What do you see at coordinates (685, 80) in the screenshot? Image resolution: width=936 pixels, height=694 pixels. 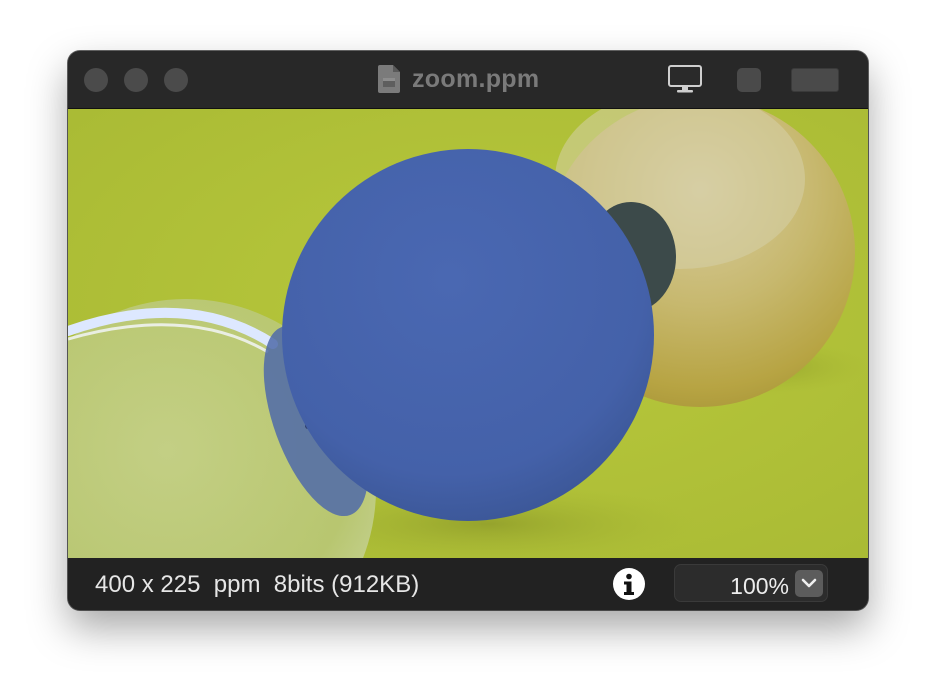 I see `monitor-icon` at bounding box center [685, 80].